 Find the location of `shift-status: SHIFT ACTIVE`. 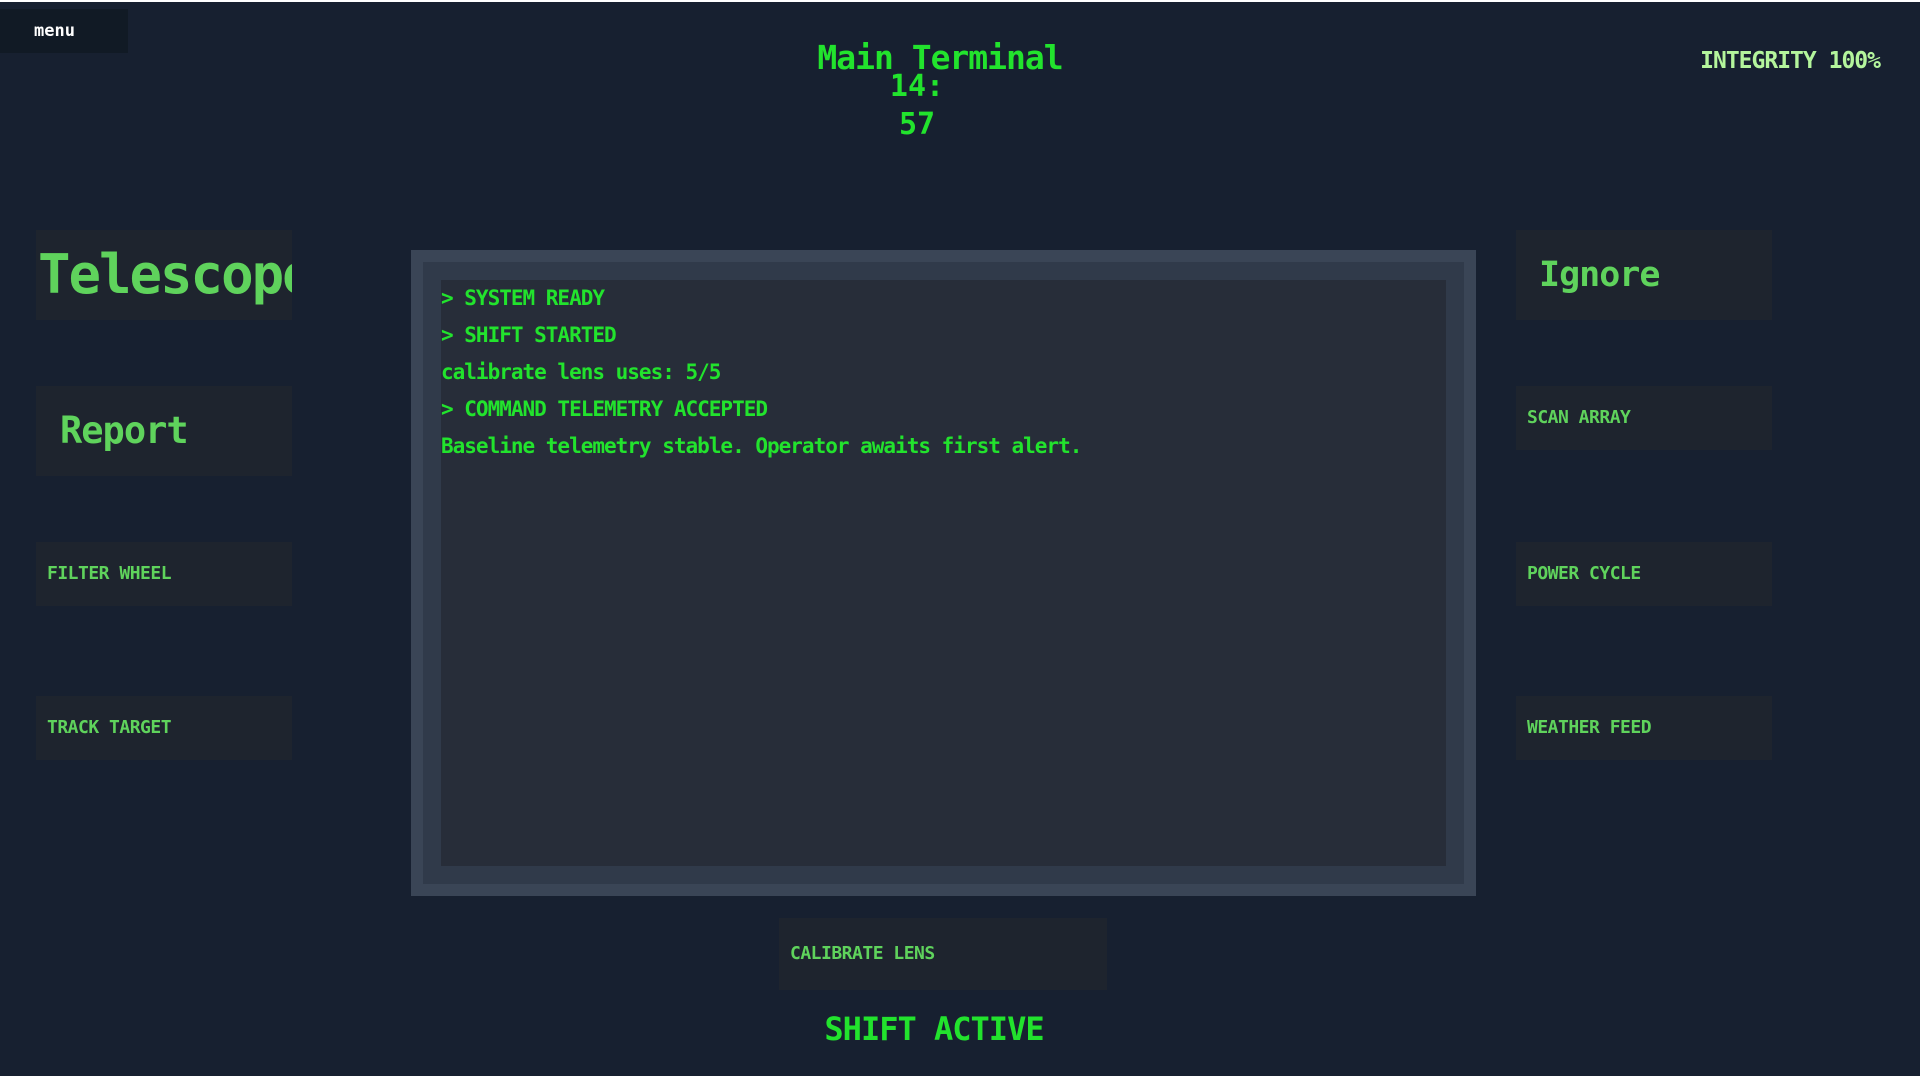

shift-status: SHIFT ACTIVE is located at coordinates (934, 1029).